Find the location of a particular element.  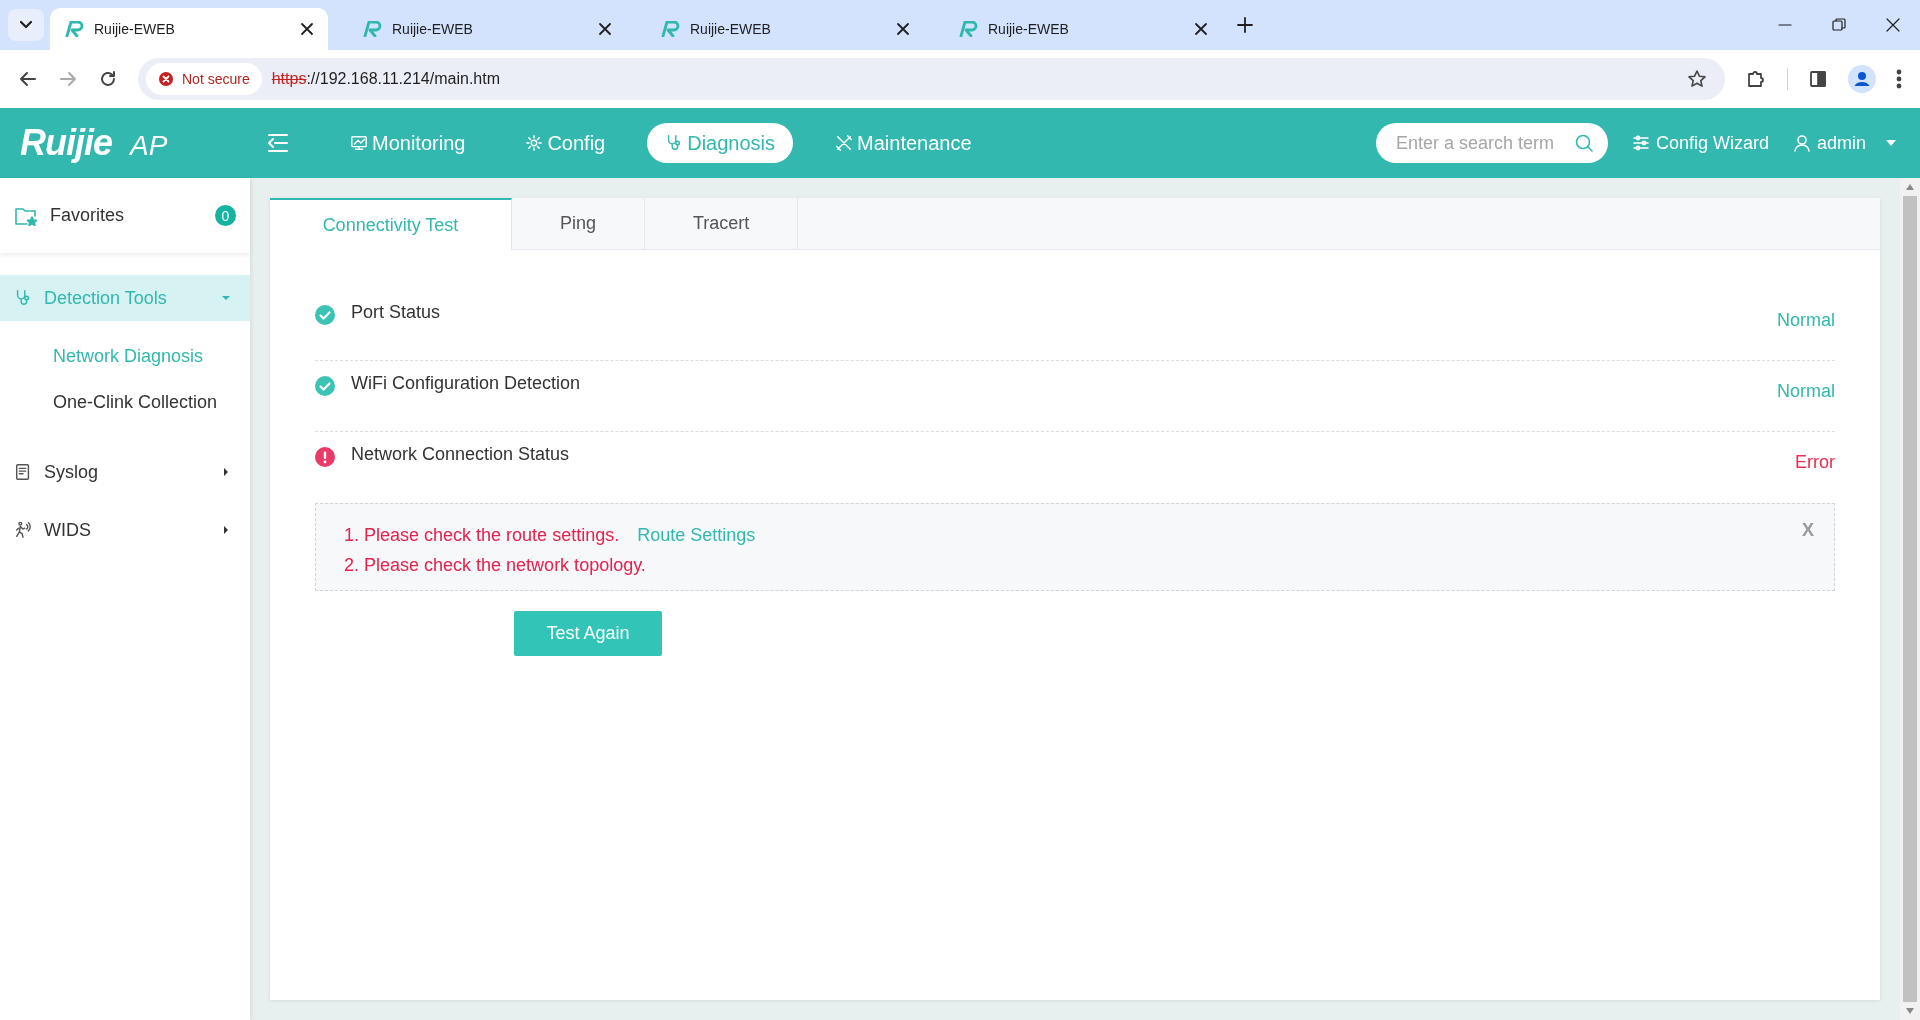

log-icon is located at coordinates (23, 472).